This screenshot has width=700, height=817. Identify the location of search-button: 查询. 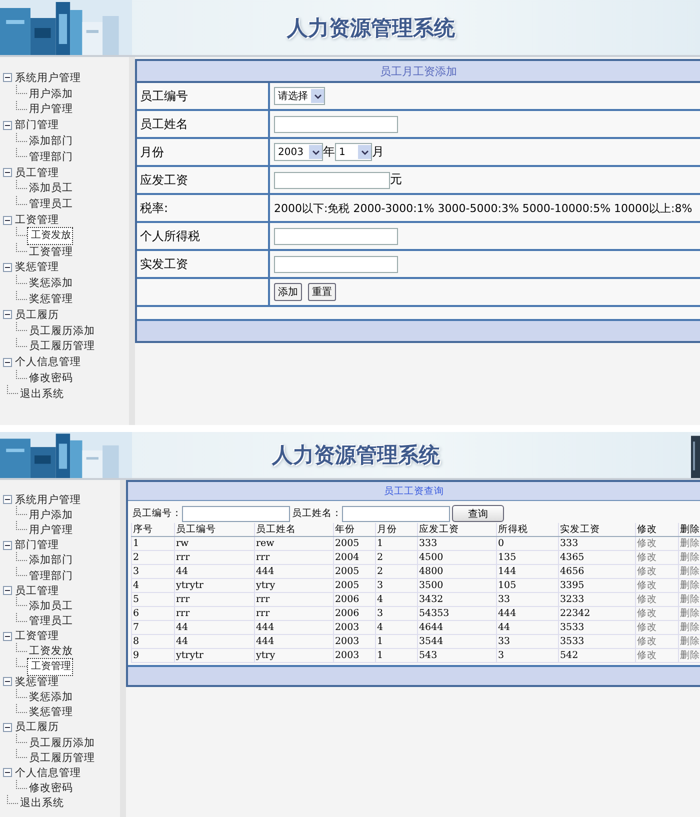
(478, 513).